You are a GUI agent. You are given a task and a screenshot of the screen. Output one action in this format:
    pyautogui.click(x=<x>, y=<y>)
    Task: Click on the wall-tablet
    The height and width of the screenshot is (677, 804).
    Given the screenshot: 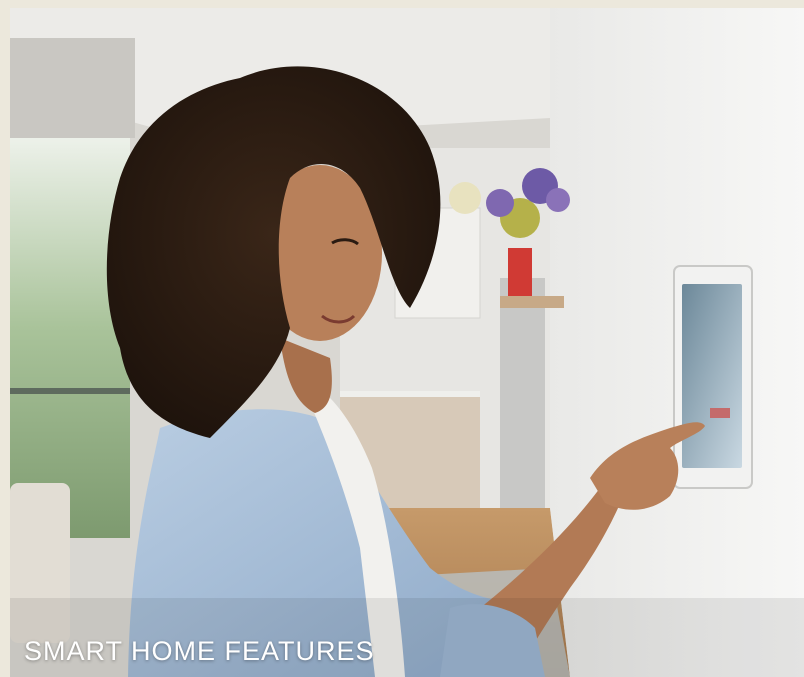 What is the action you would take?
    pyautogui.click(x=713, y=377)
    